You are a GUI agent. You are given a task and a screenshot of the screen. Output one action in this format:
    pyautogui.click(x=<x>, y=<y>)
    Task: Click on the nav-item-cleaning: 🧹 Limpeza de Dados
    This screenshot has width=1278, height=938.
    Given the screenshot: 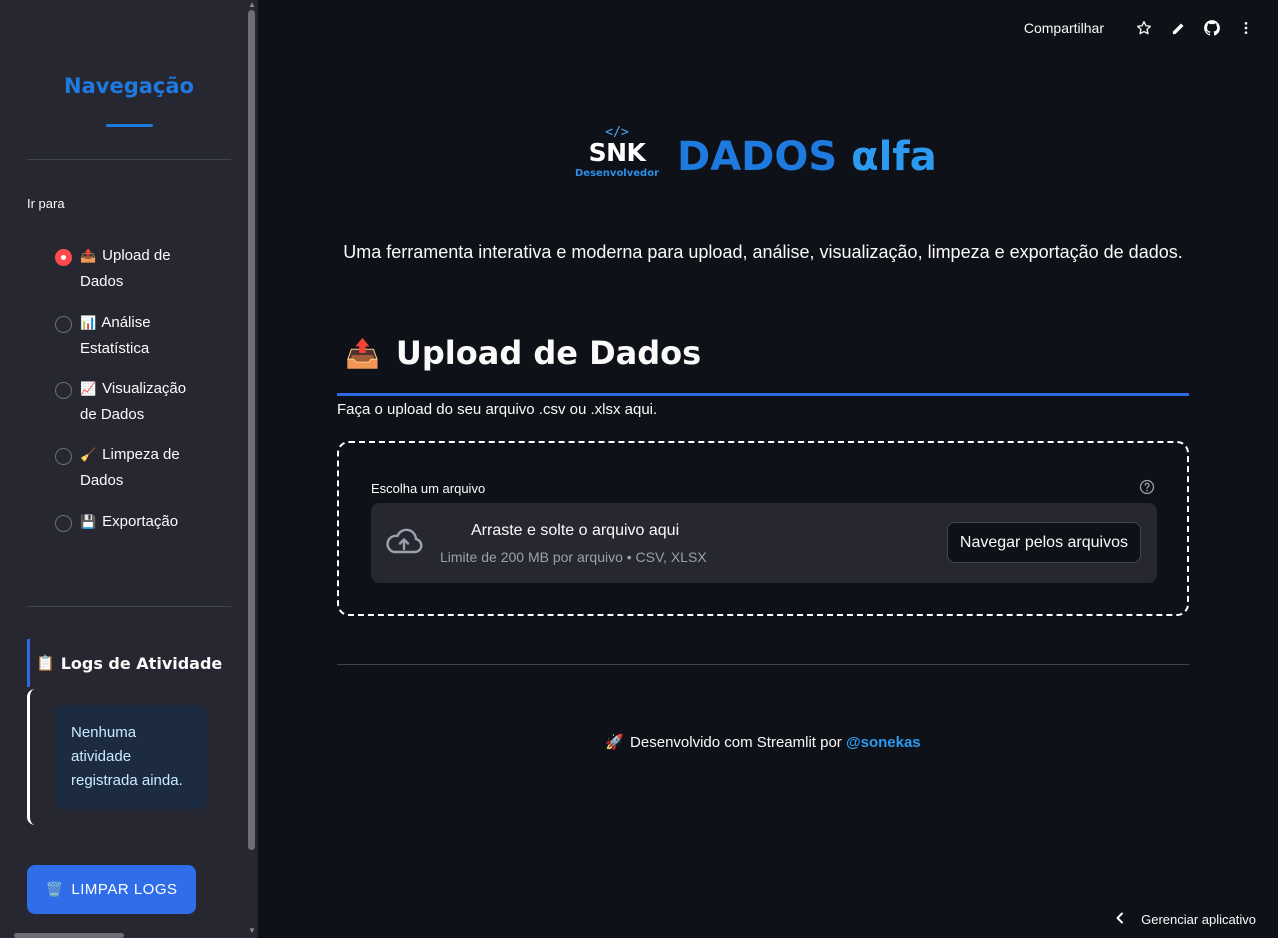 What is the action you would take?
    pyautogui.click(x=130, y=470)
    